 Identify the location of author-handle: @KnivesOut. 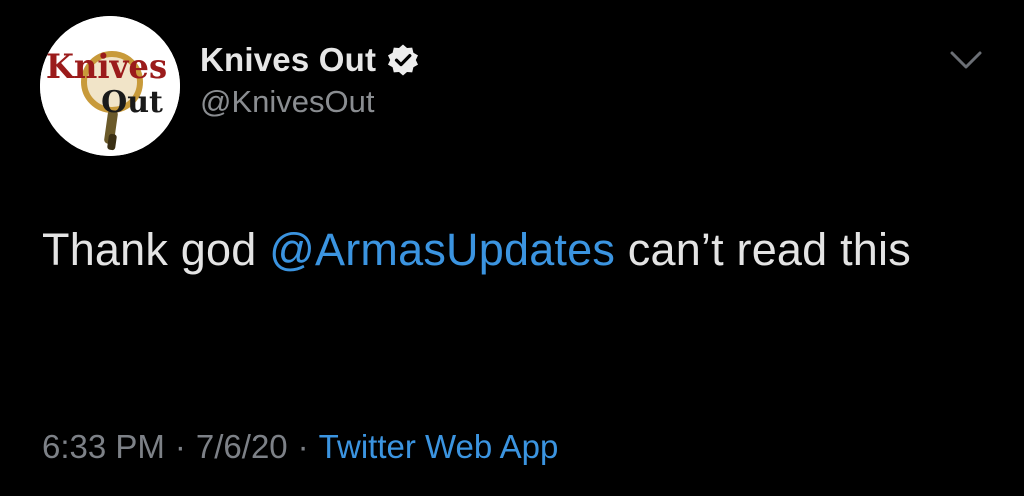
(287, 102).